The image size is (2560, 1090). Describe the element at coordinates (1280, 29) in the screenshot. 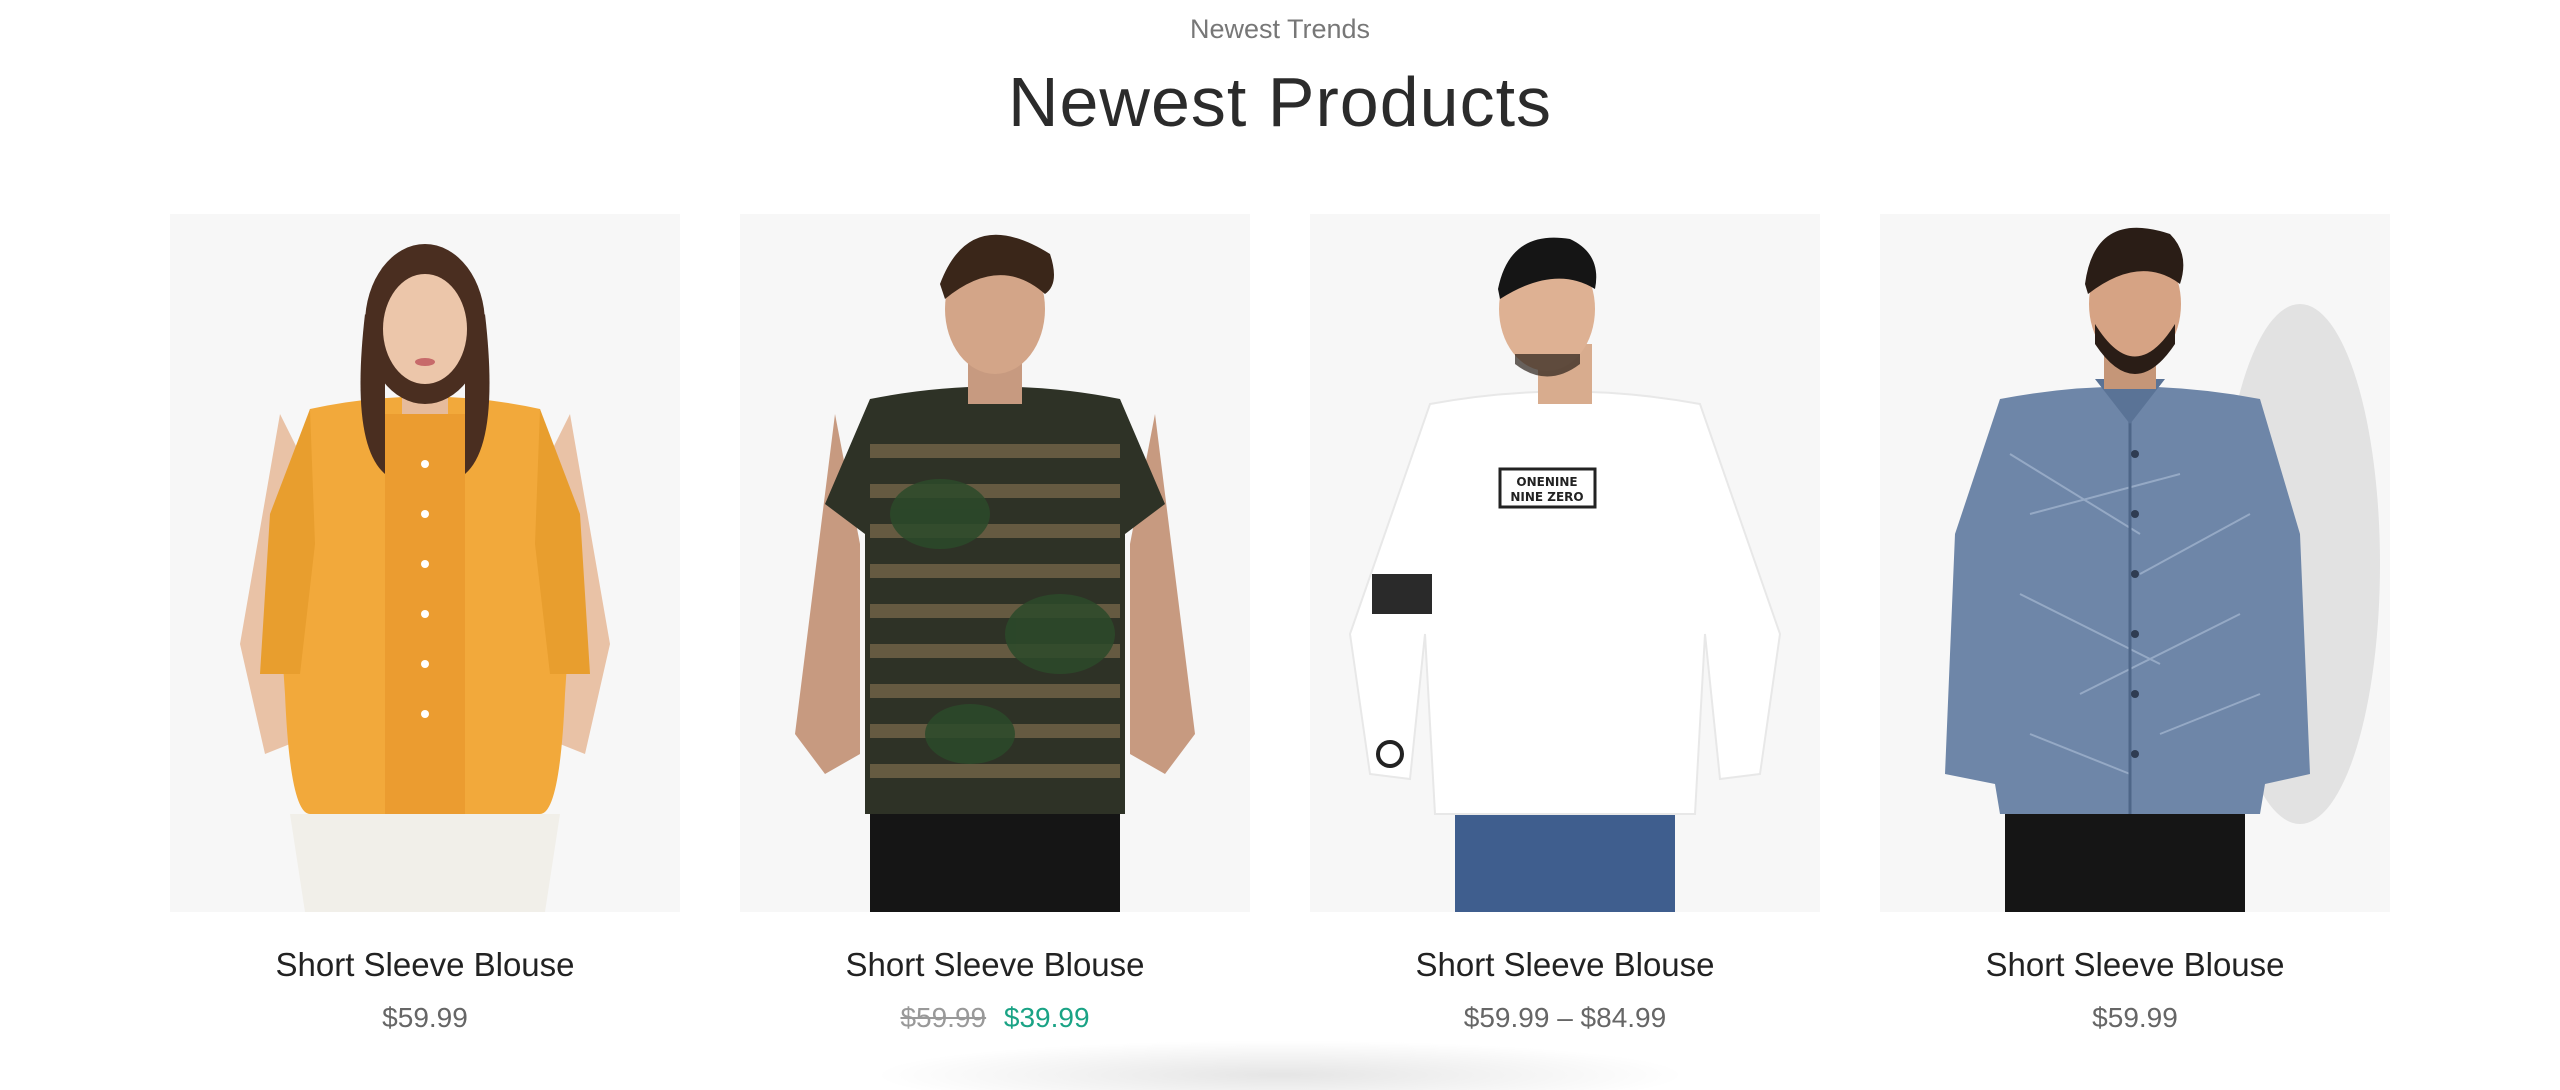

I see `section-subtitle: Newest Trends` at that location.